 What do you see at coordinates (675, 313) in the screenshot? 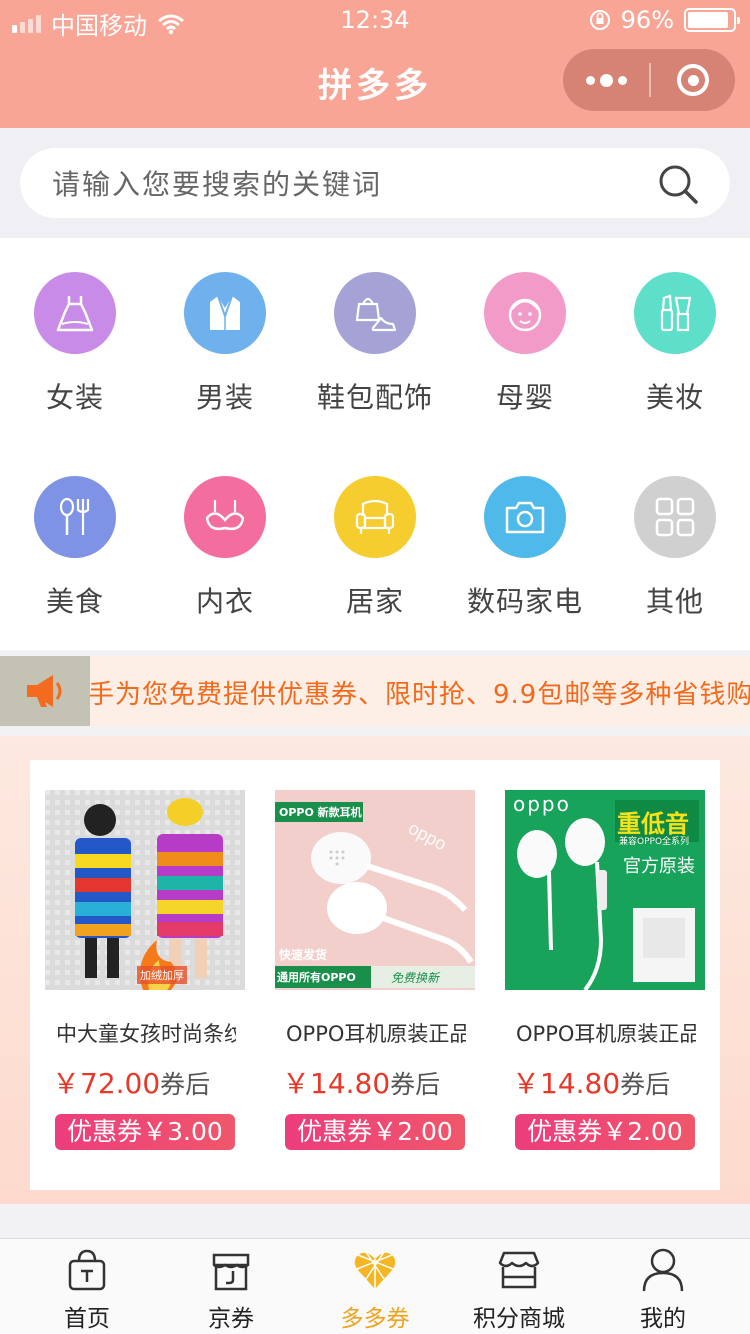
I see `cosmetics-icon` at bounding box center [675, 313].